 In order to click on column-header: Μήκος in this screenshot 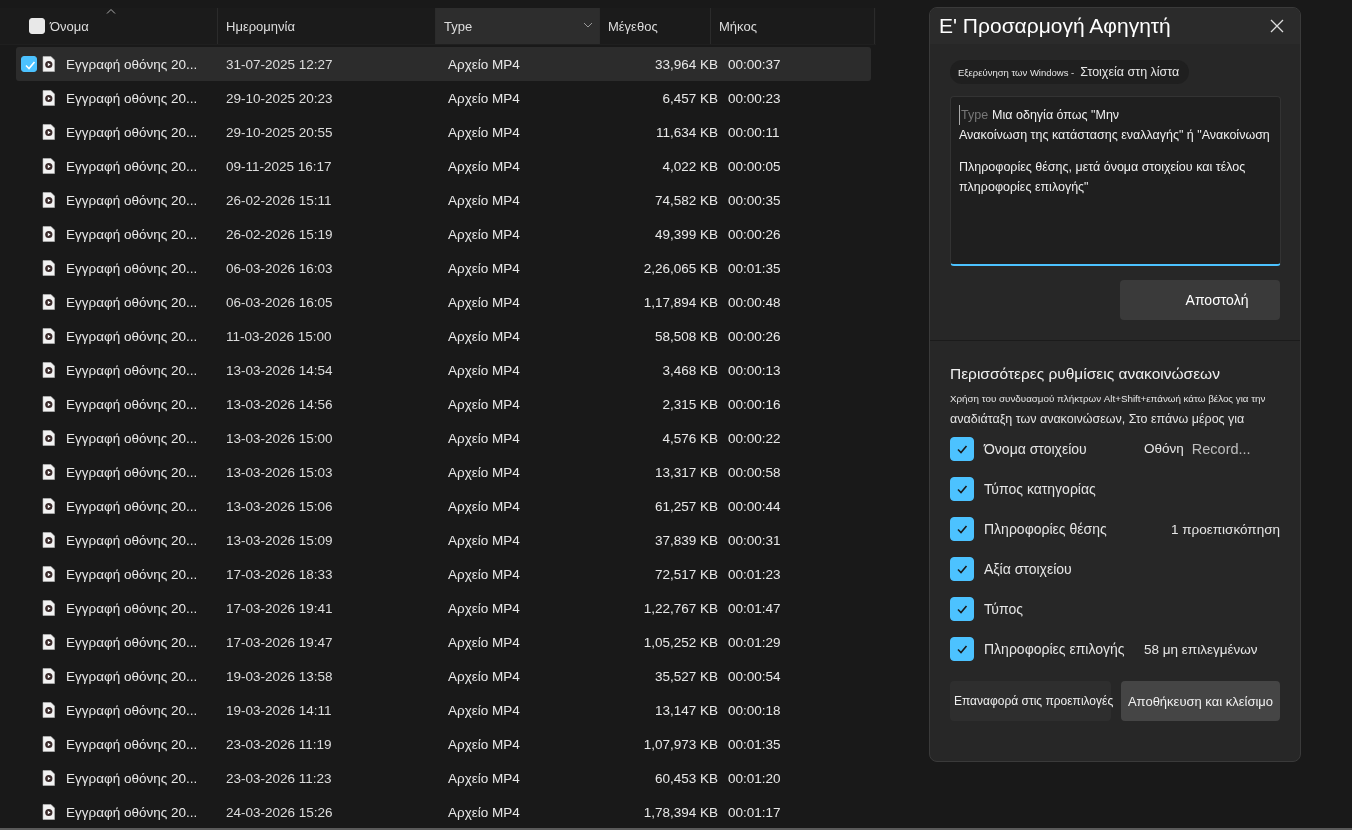, I will do `click(793, 26)`.